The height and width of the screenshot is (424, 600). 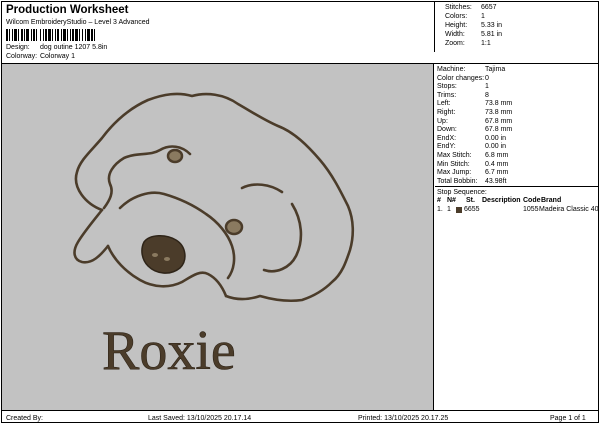 I want to click on thread-color-swatch, so click(x=459, y=210).